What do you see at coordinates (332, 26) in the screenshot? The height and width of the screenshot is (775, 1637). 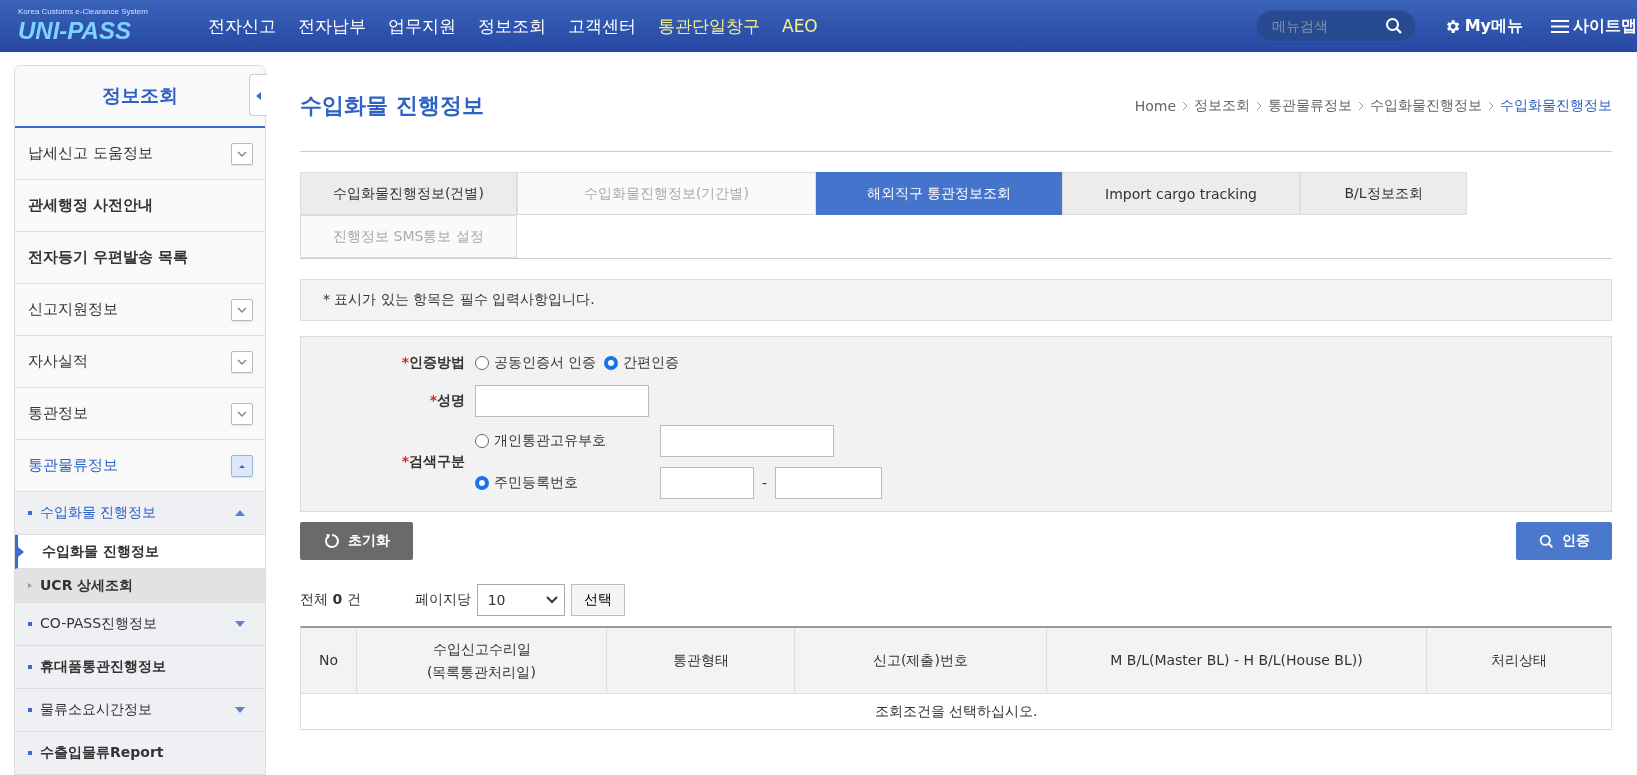 I see `nav-link: 전자납부` at bounding box center [332, 26].